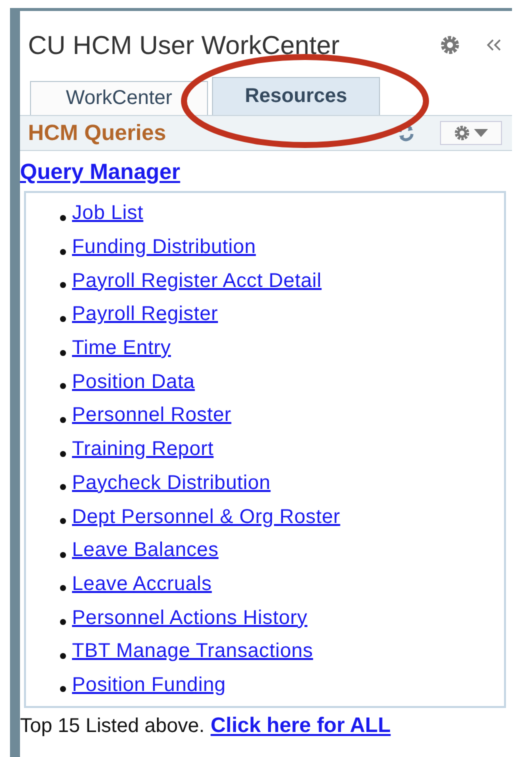 Image resolution: width=516 pixels, height=757 pixels. Describe the element at coordinates (108, 214) in the screenshot. I see `query-link: Job List` at that location.